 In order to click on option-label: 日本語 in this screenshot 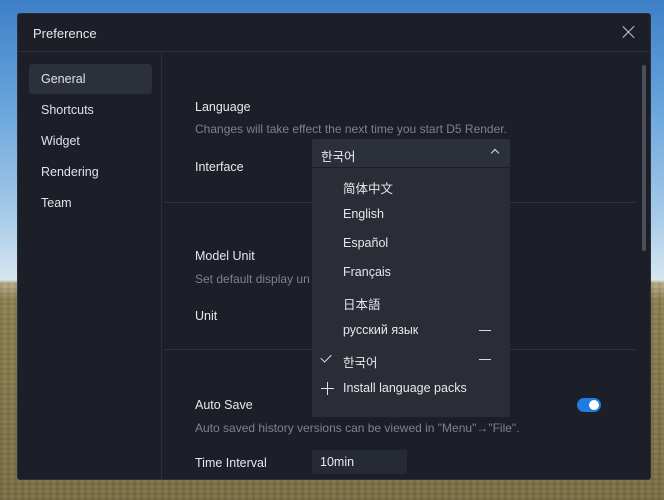, I will do `click(362, 303)`.